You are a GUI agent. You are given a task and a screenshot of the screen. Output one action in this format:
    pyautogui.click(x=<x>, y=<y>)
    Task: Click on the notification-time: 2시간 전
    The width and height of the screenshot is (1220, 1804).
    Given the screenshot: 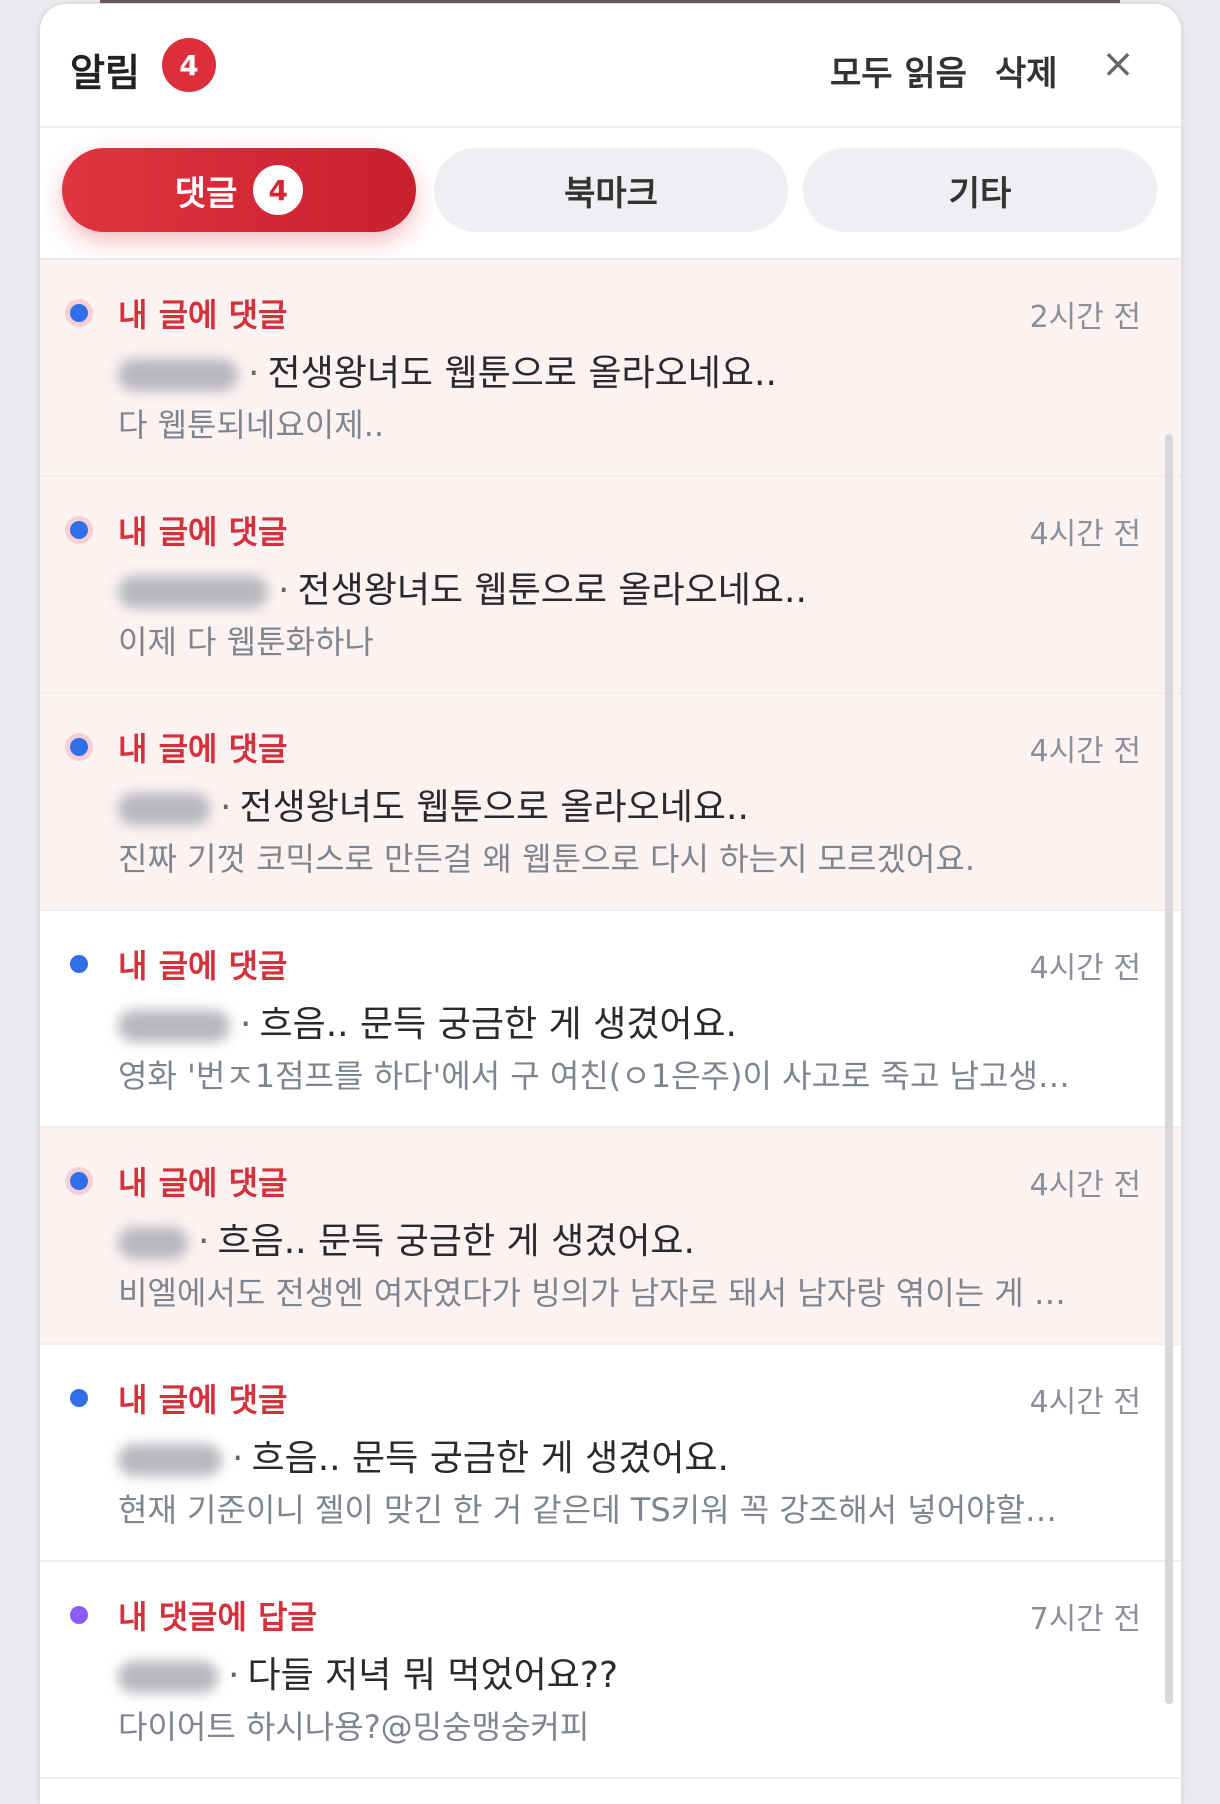 What is the action you would take?
    pyautogui.click(x=1085, y=317)
    